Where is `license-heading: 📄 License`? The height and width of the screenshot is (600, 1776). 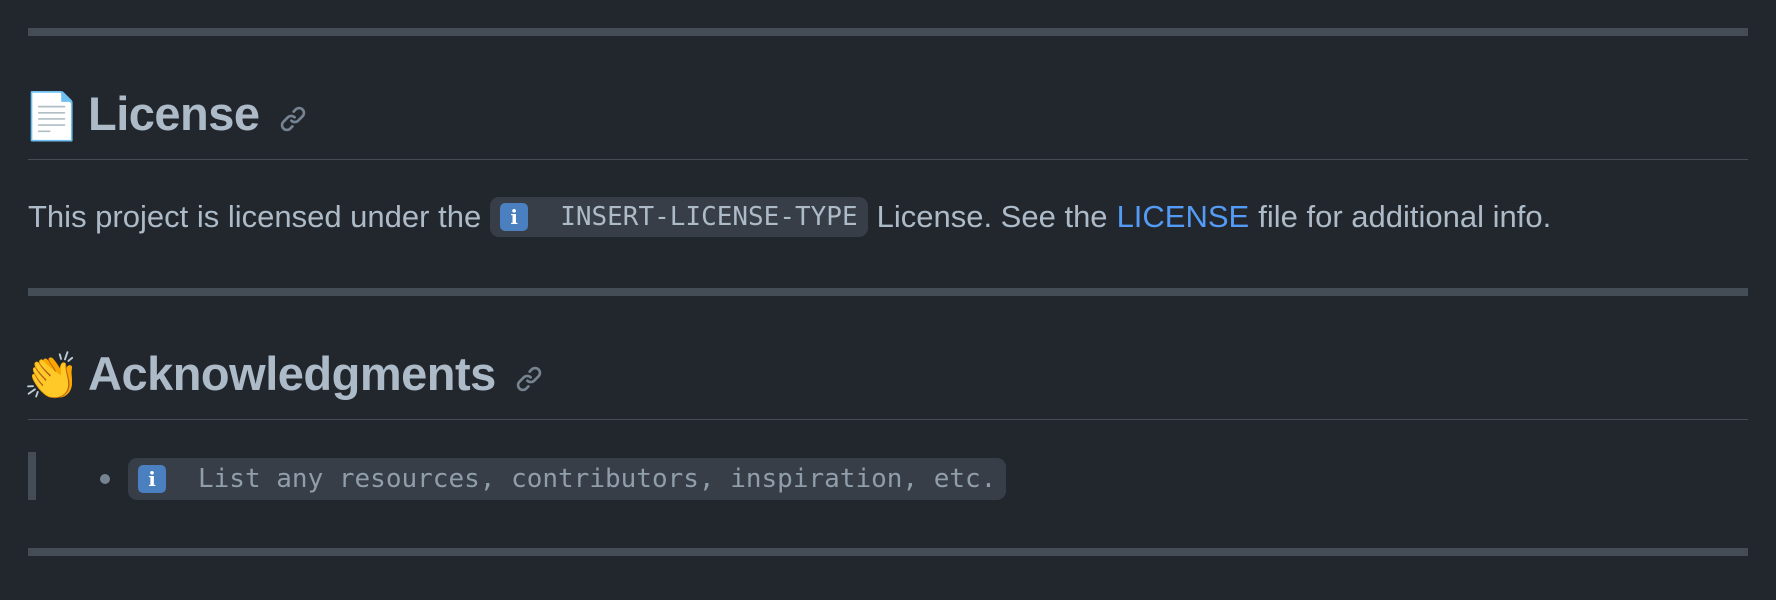 license-heading: 📄 License is located at coordinates (885, 123).